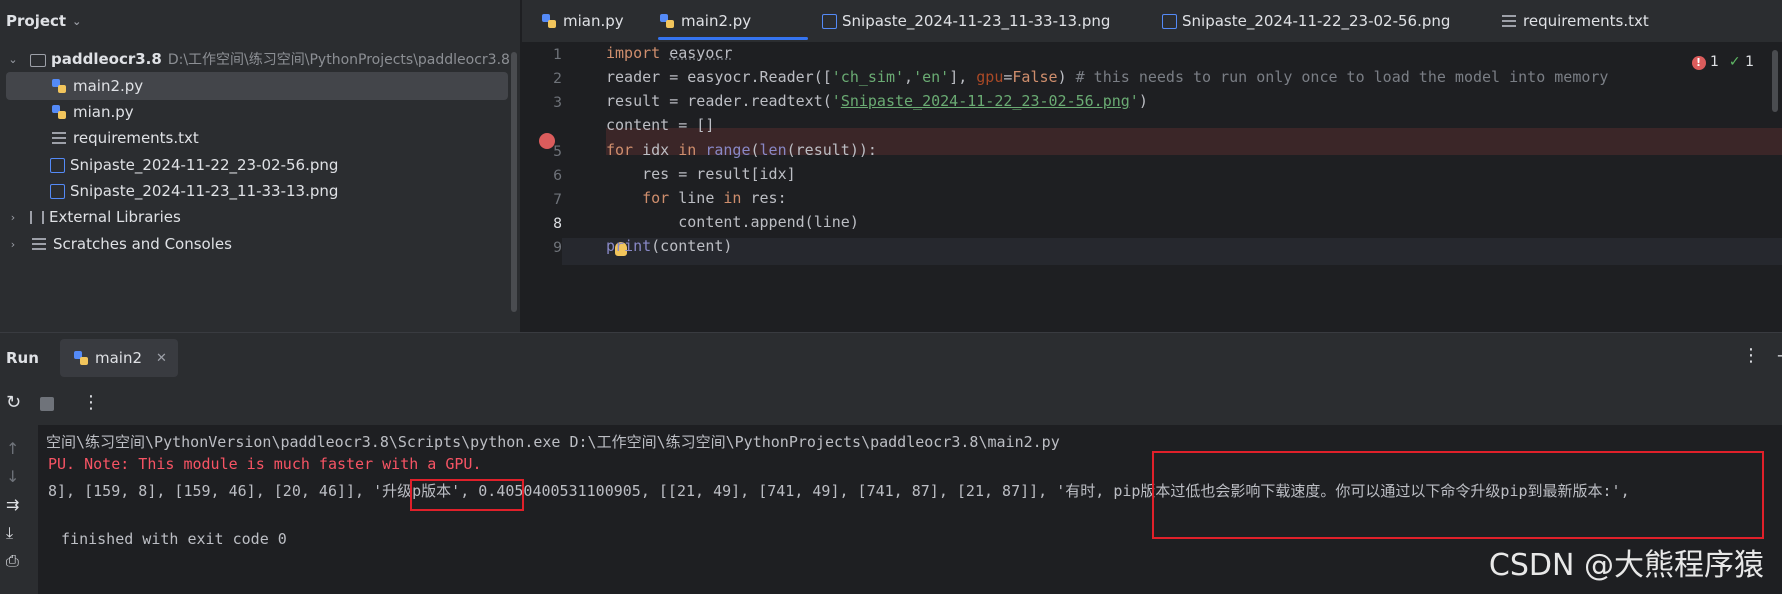 The image size is (1782, 594). I want to click on run-header: Run main2 ✕ ⋮ –, so click(891, 358).